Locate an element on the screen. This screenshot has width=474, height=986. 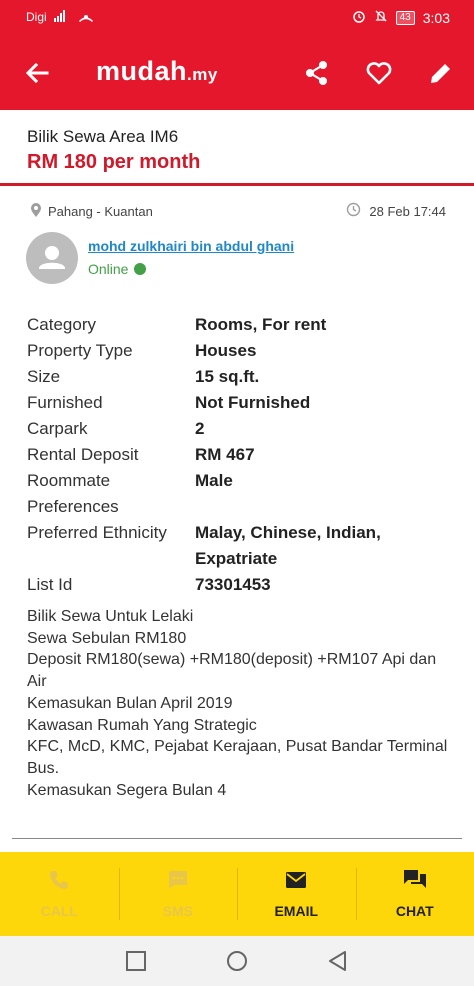
clock-icon is located at coordinates (353, 211).